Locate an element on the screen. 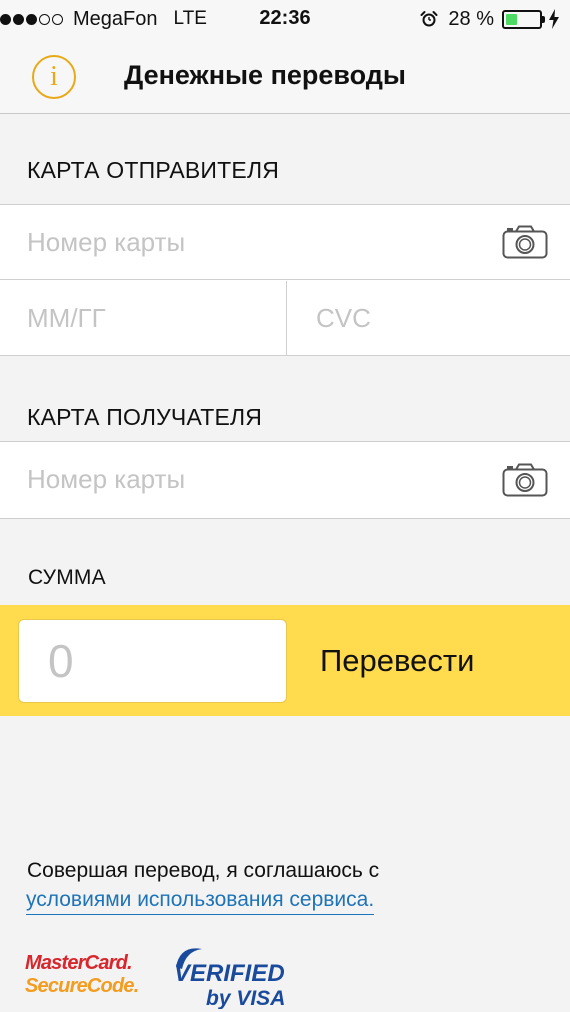 The width and height of the screenshot is (570, 1012). info-icon: i is located at coordinates (54, 76).